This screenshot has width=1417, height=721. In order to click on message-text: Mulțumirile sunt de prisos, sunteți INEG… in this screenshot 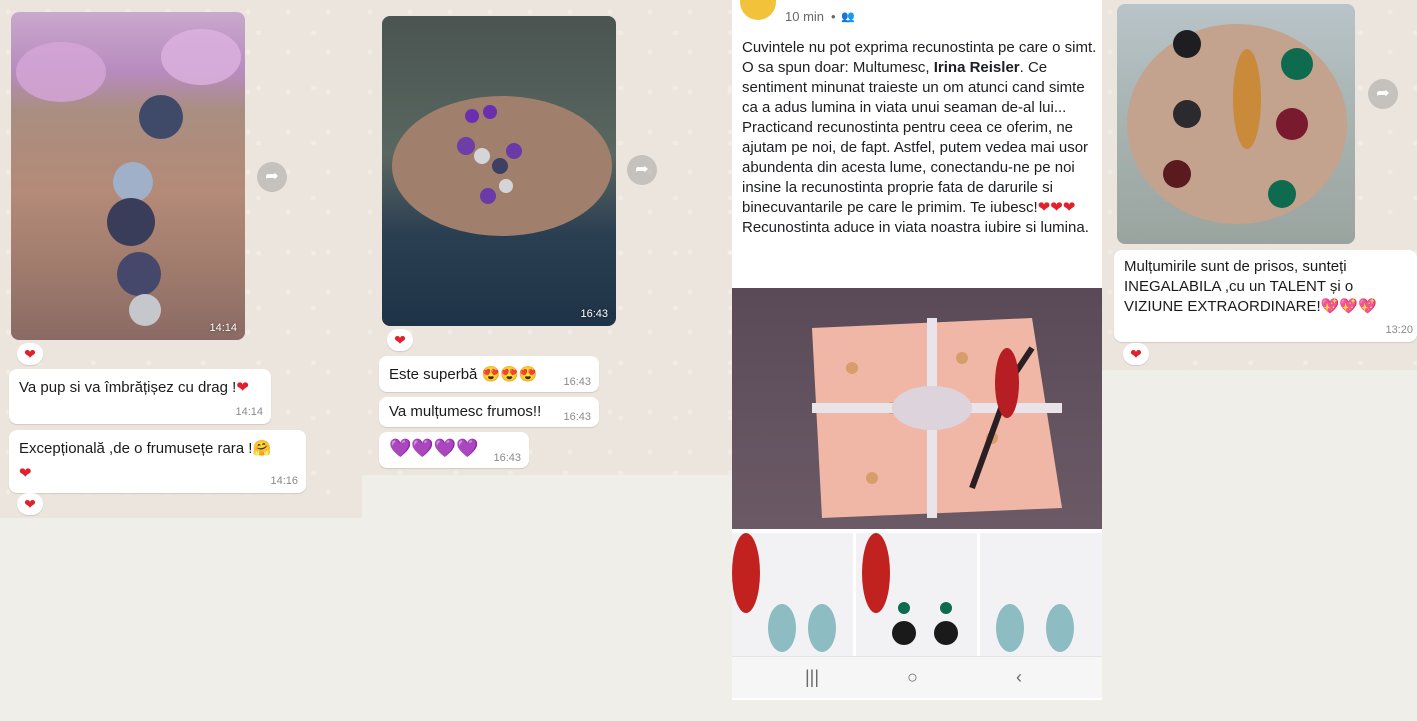, I will do `click(1239, 286)`.